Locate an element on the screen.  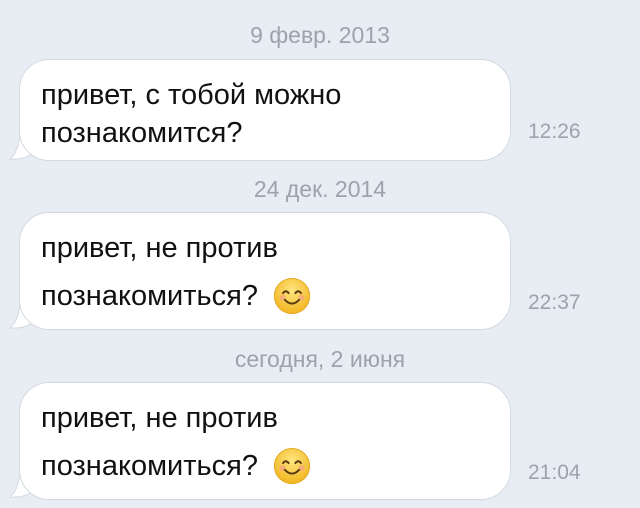
message-time: 12:26 is located at coordinates (554, 131).